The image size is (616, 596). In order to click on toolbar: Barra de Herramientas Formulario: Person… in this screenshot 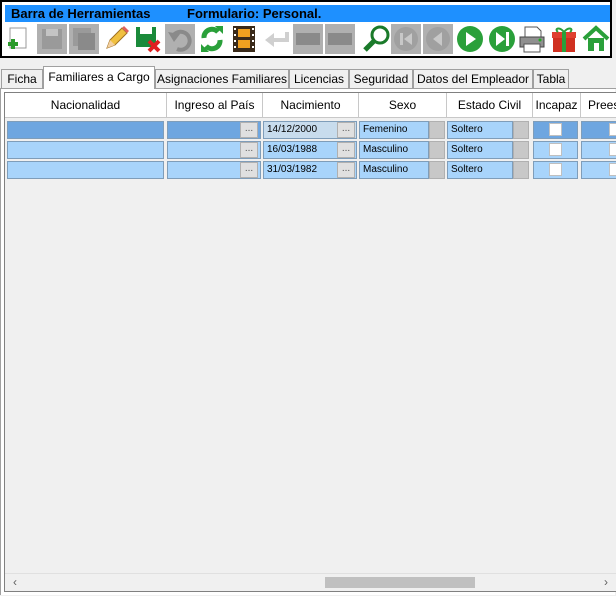, I will do `click(306, 29)`.